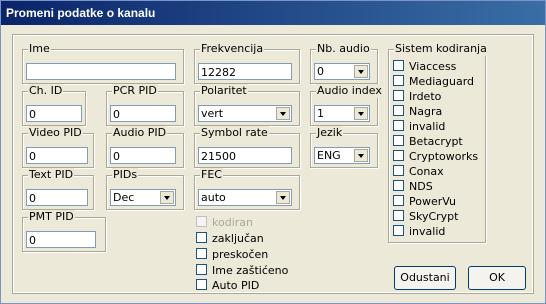 The height and width of the screenshot is (304, 546). What do you see at coordinates (46, 91) in the screenshot?
I see `ch-id-label: Ch. ID` at bounding box center [46, 91].